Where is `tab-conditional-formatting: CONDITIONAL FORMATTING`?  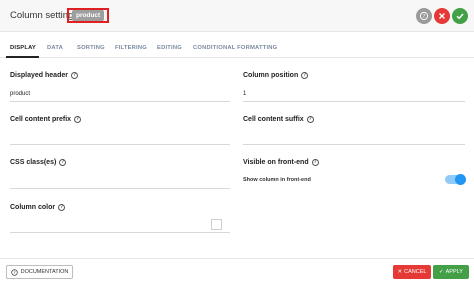
tab-conditional-formatting: CONDITIONAL FORMATTING is located at coordinates (235, 48).